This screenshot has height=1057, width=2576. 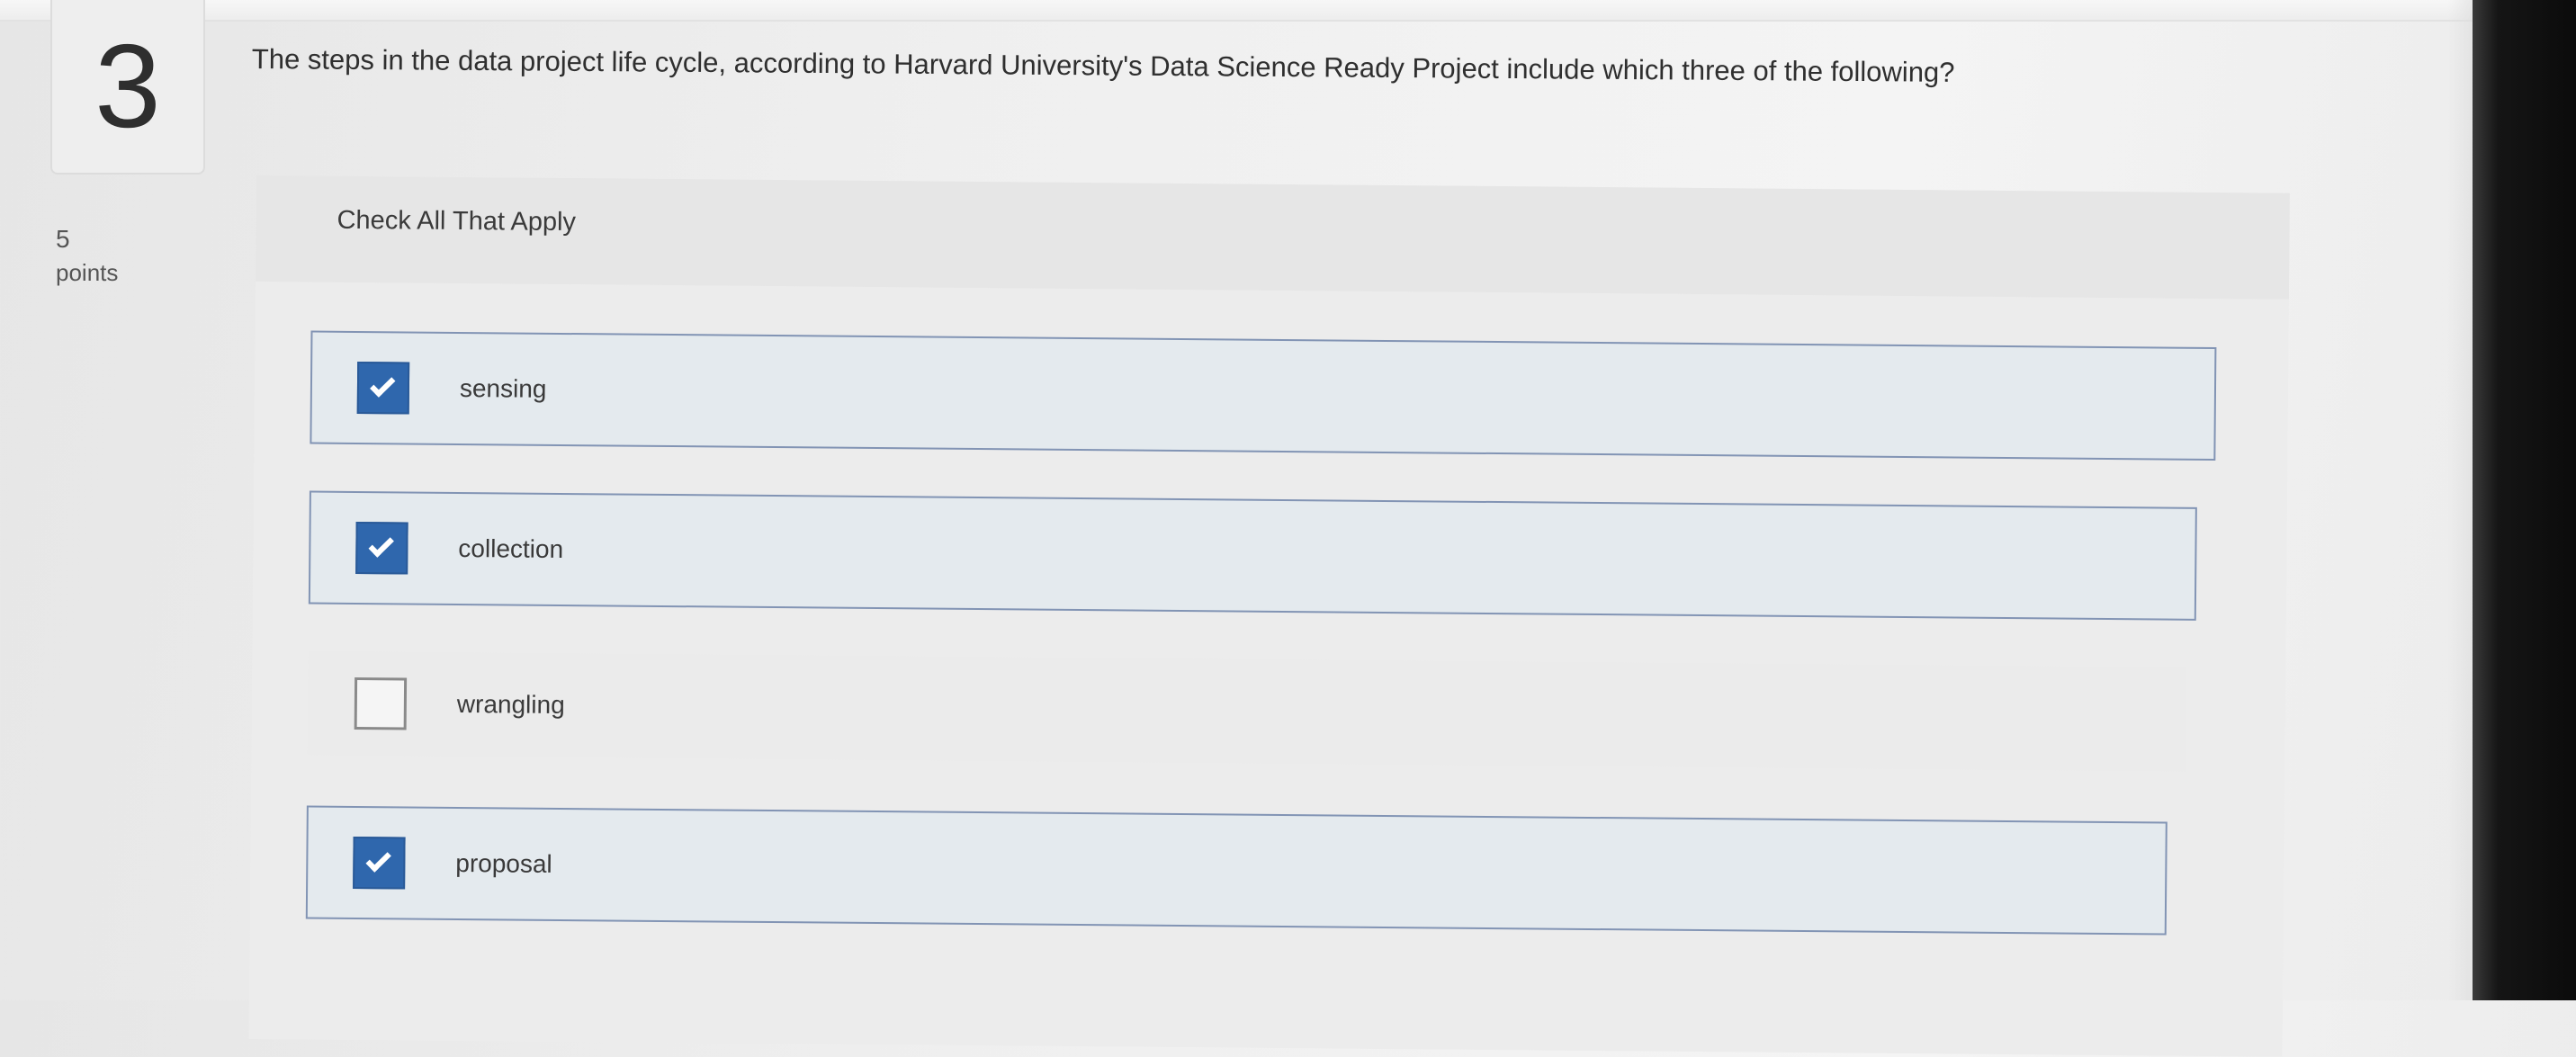 I want to click on checkbox-collection, so click(x=382, y=548).